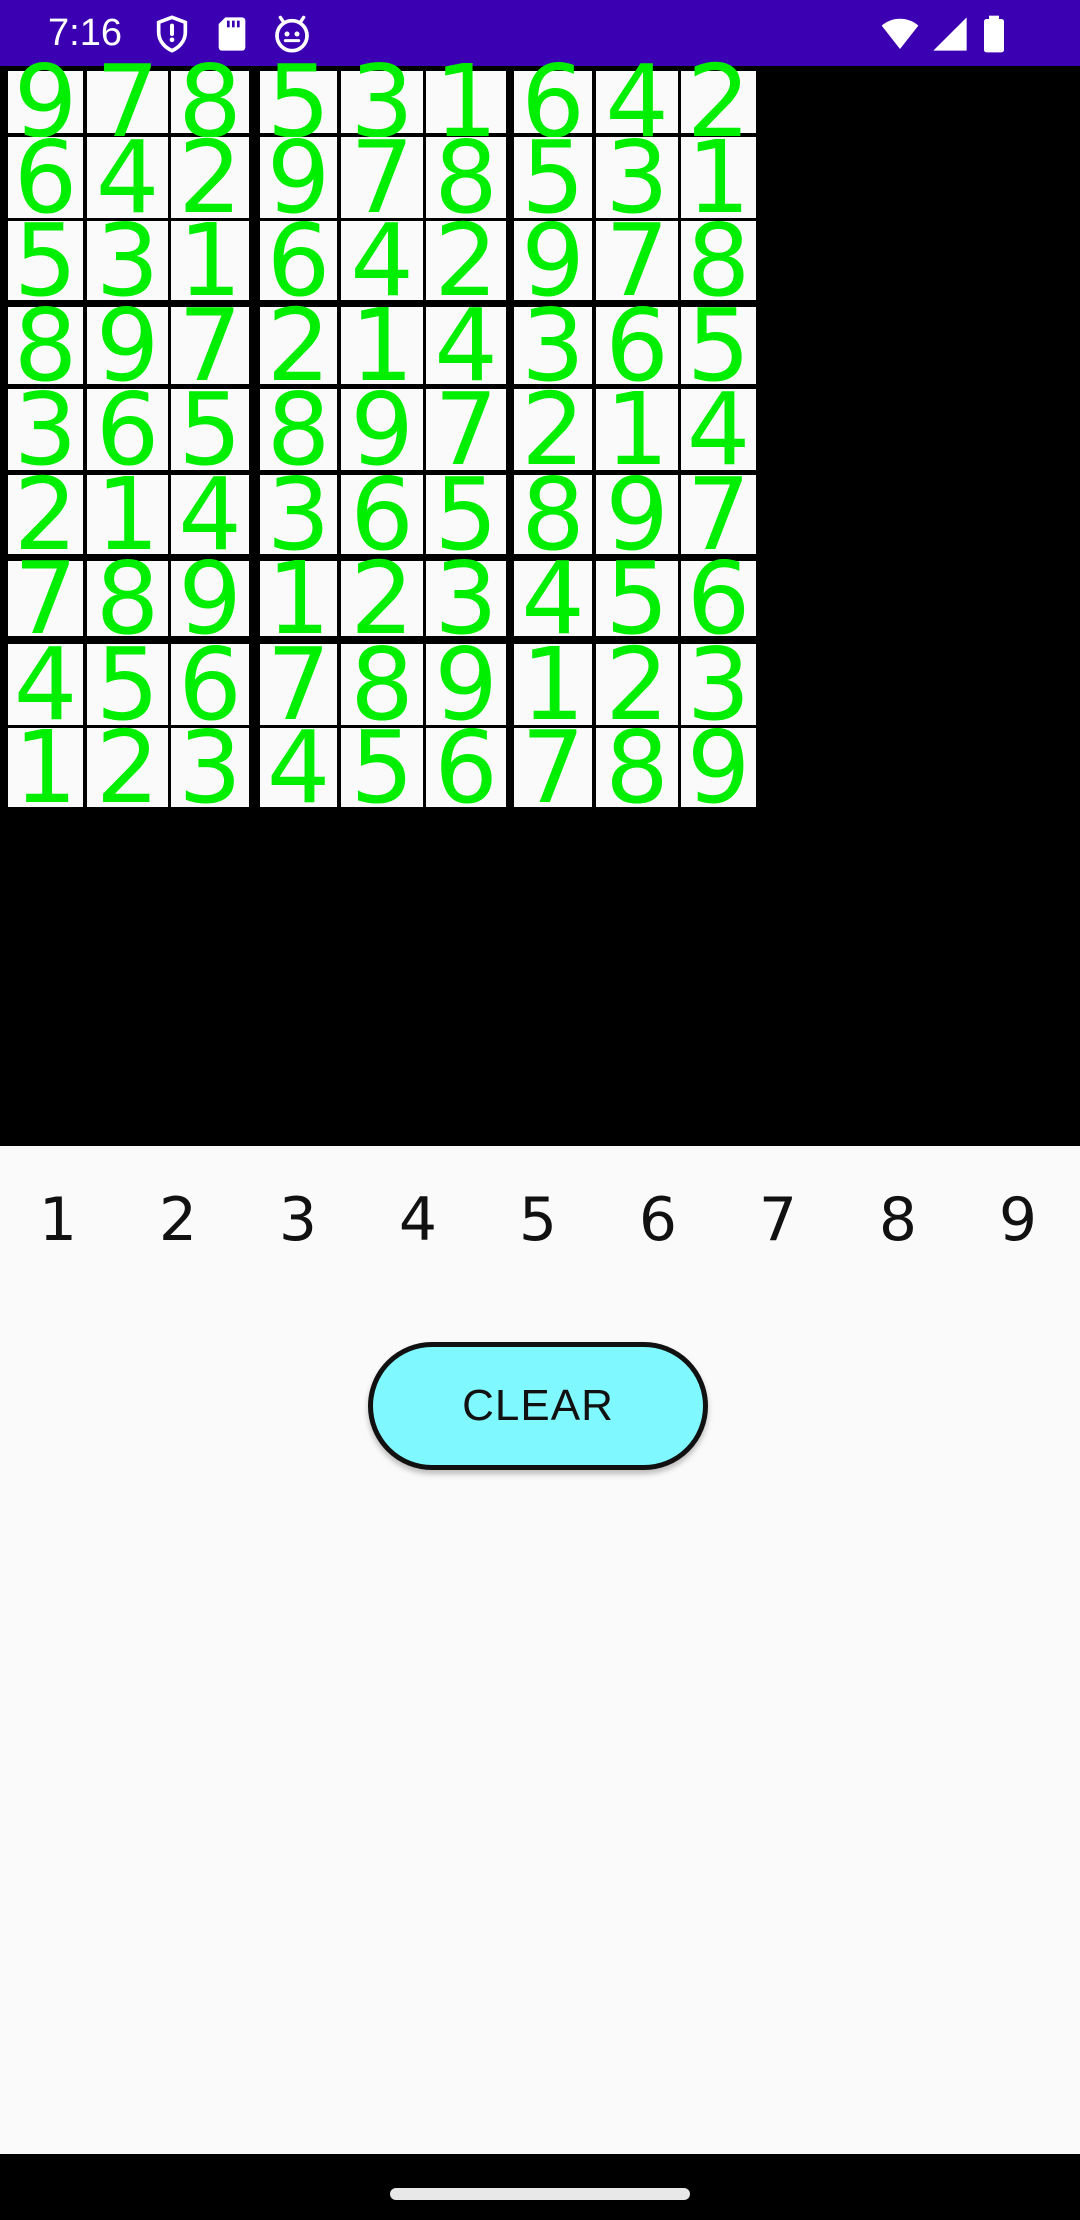 The width and height of the screenshot is (1080, 2220). Describe the element at coordinates (540, 2194) in the screenshot. I see `home-gesture-handle` at that location.